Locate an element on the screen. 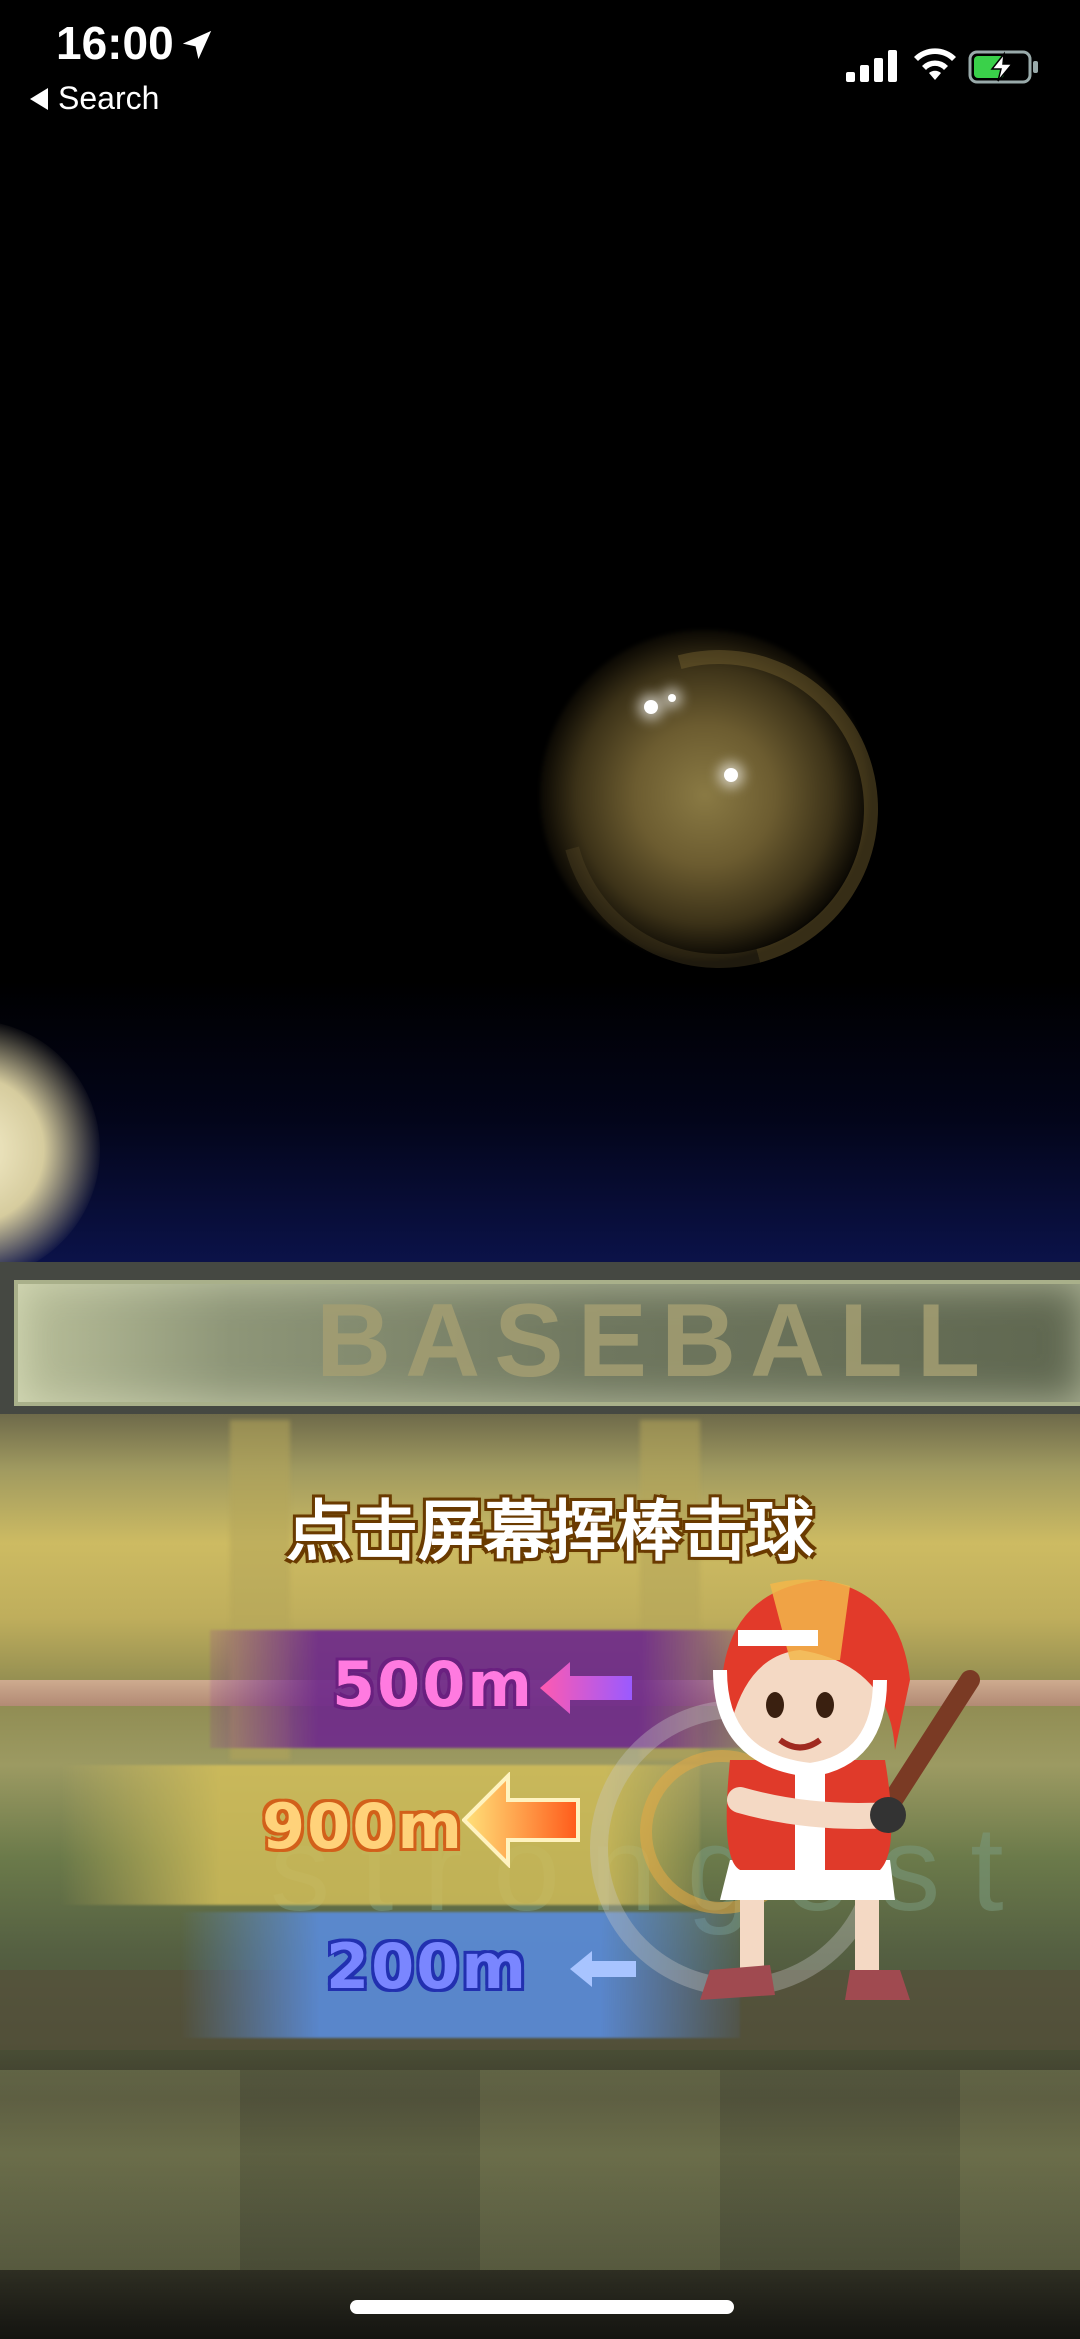 The image size is (1080, 2339). status-time: 16:00 is located at coordinates (115, 43).